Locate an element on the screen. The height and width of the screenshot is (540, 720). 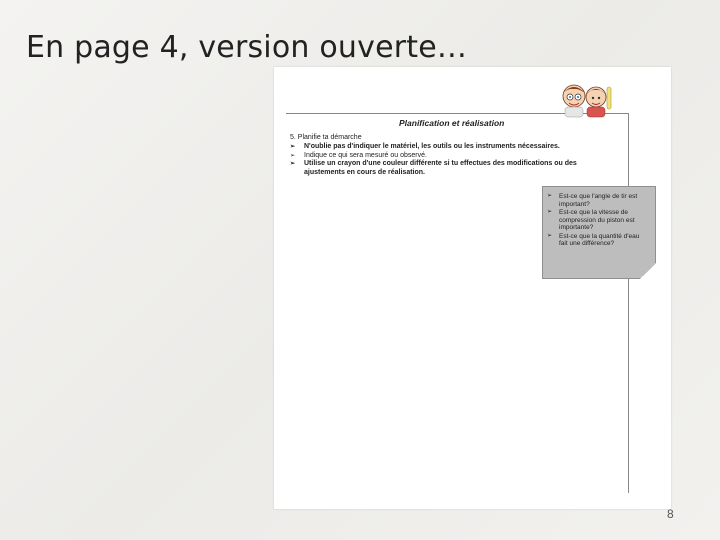
scientist-mascots-icon is located at coordinates (587, 101).